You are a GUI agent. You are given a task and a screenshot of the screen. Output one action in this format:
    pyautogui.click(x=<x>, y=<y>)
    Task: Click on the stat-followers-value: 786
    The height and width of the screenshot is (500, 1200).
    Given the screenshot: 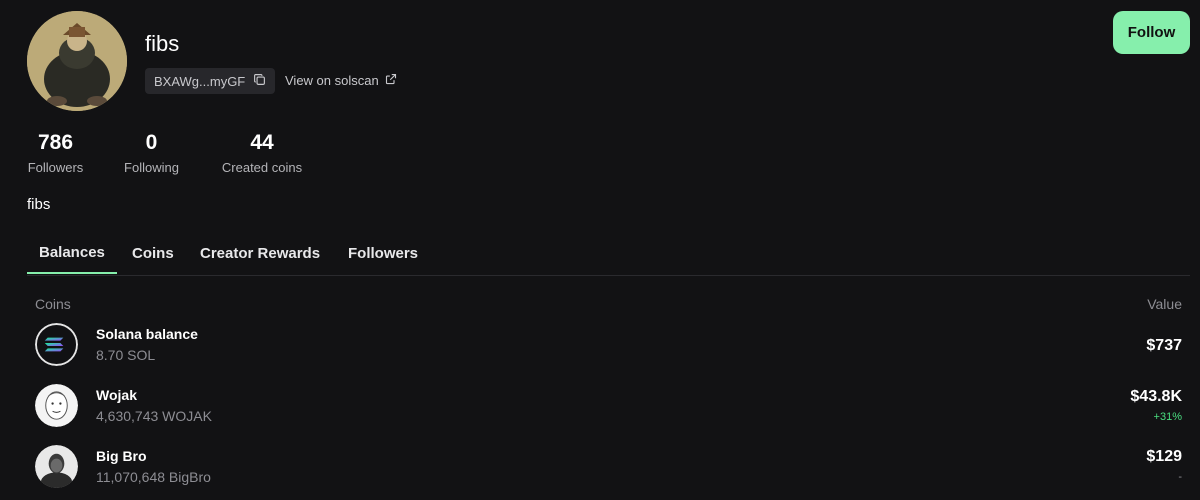 What is the action you would take?
    pyautogui.click(x=55, y=142)
    